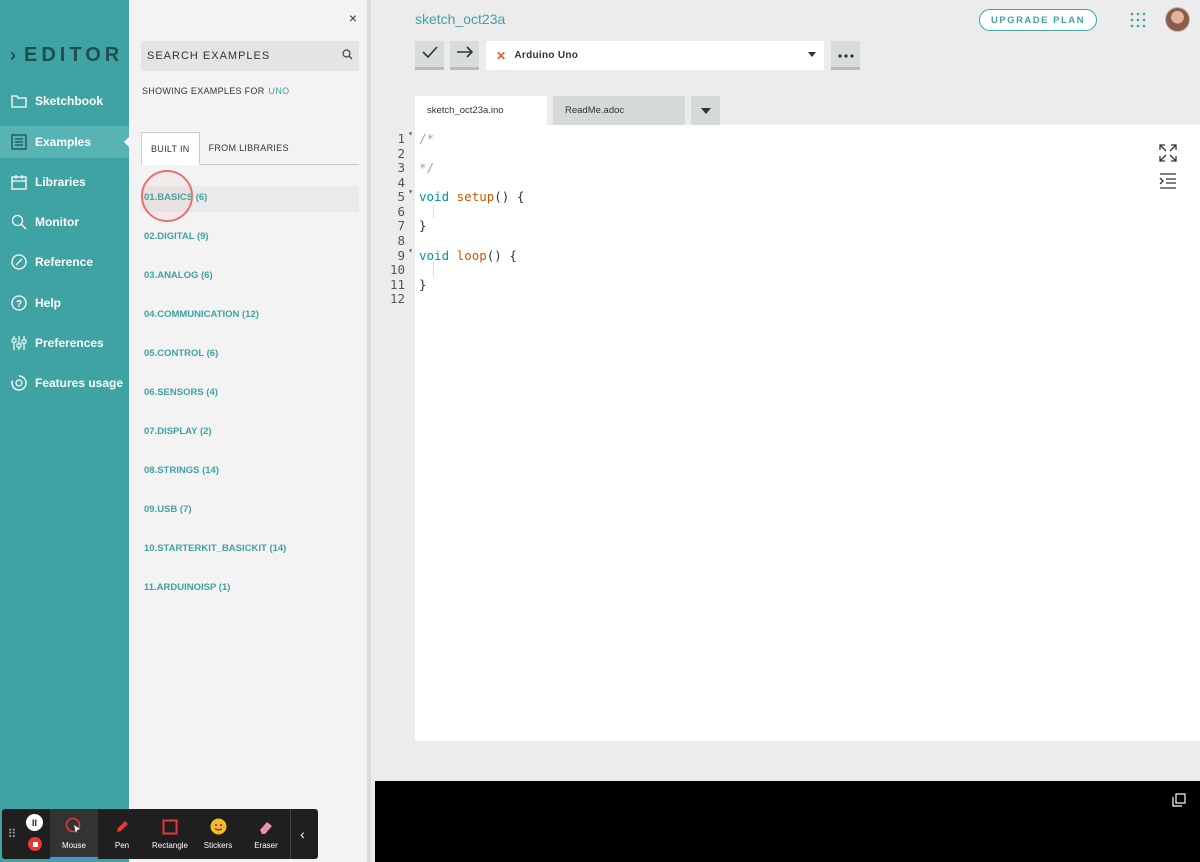 The width and height of the screenshot is (1200, 862). What do you see at coordinates (60, 182) in the screenshot?
I see `sidebar-item-label: Libraries` at bounding box center [60, 182].